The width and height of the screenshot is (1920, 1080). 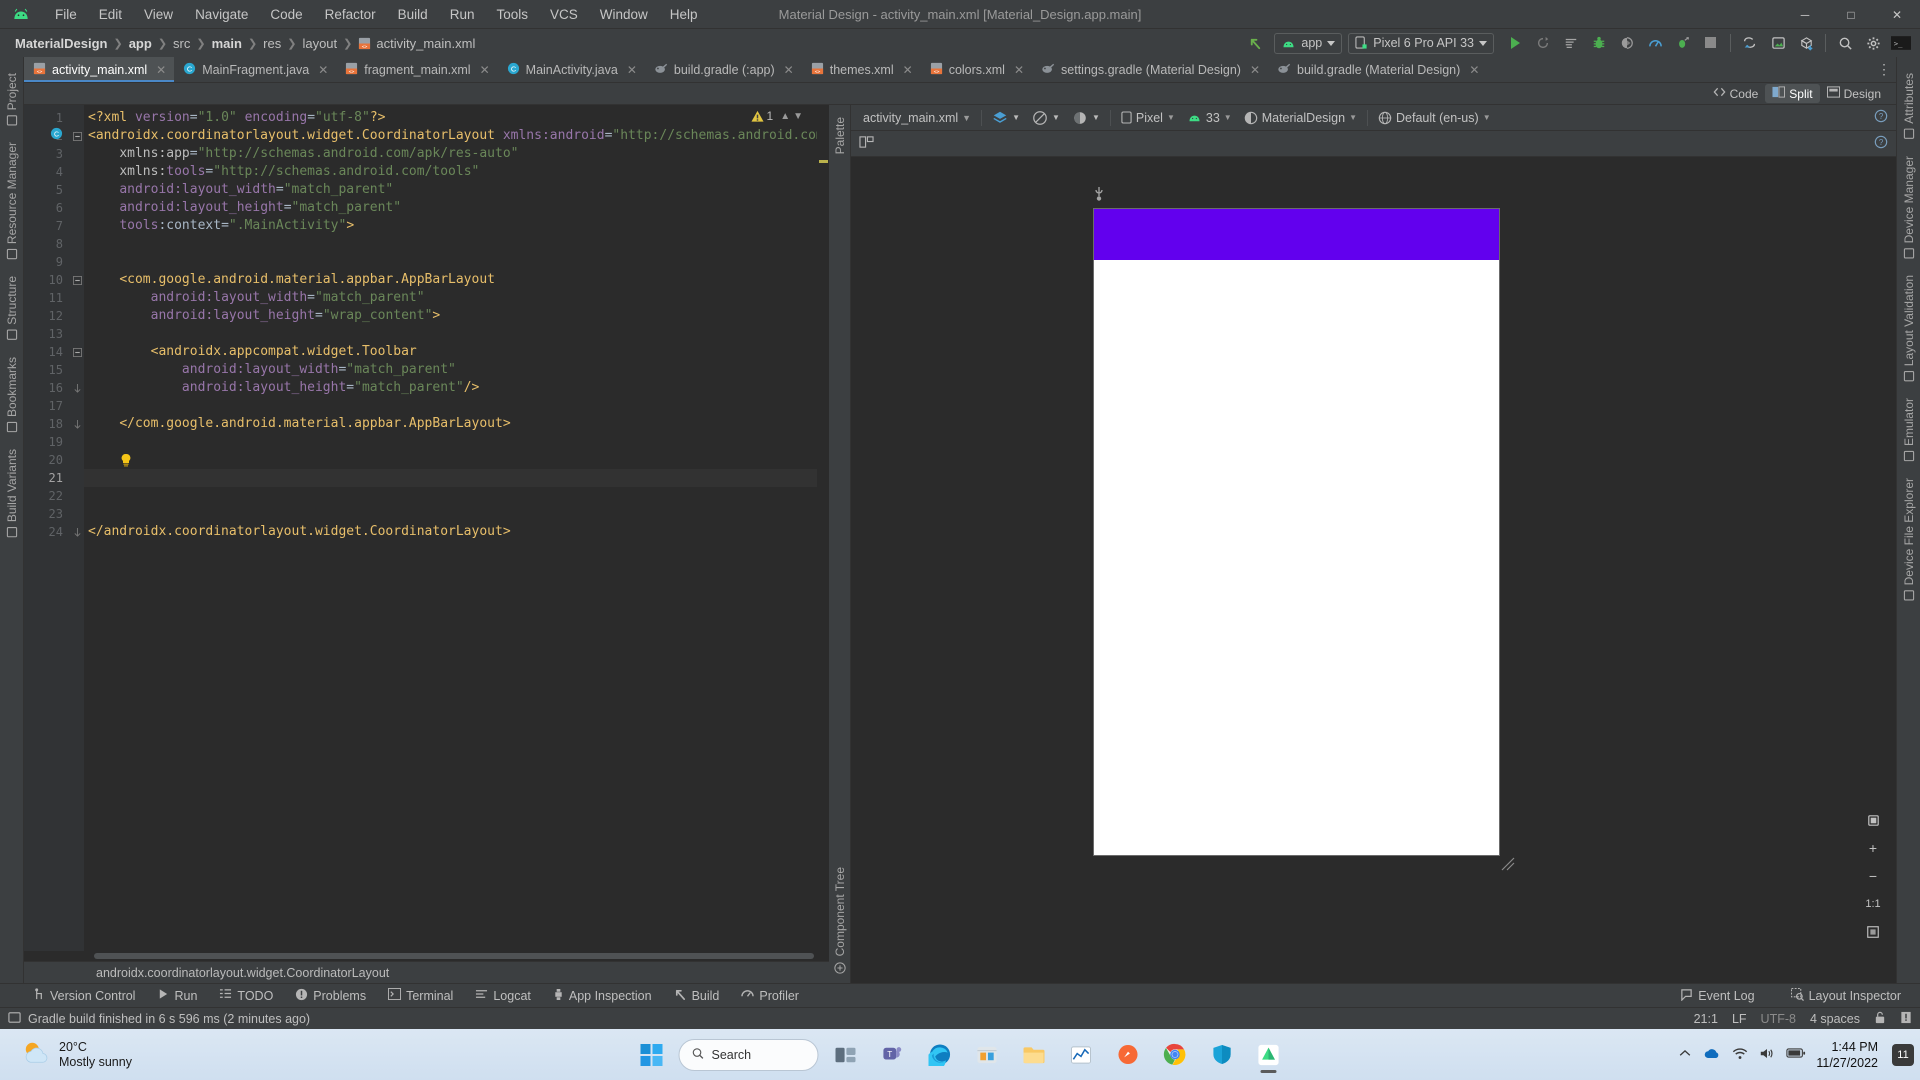 I want to click on chevron-up-icon: ▲, so click(x=785, y=116).